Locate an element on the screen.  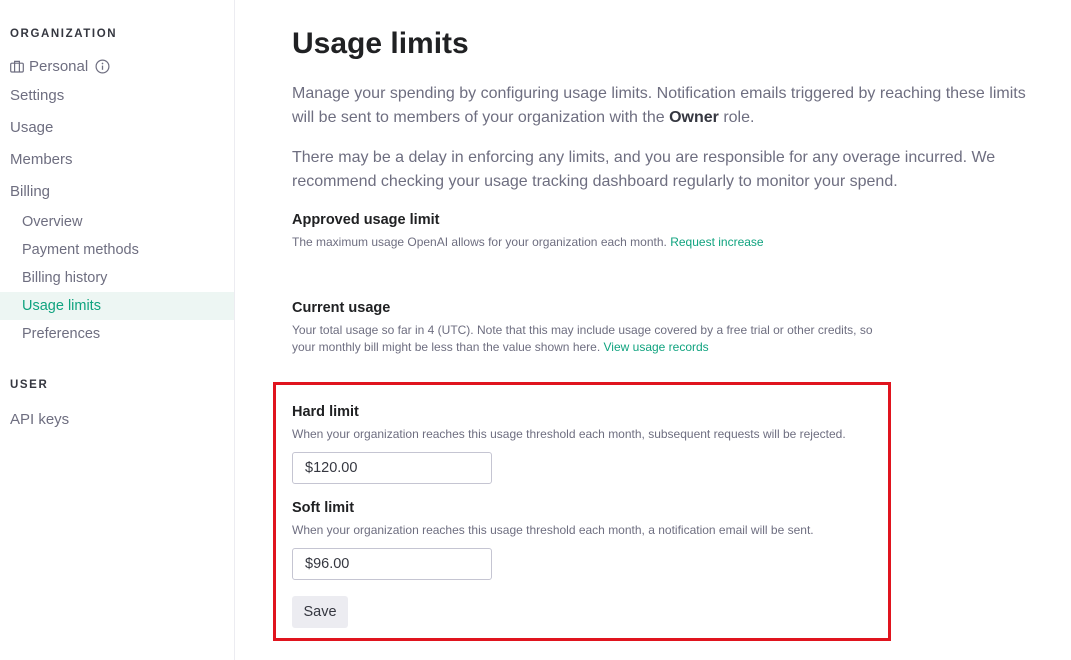
request-increase-link: Request increase is located at coordinates (716, 242).